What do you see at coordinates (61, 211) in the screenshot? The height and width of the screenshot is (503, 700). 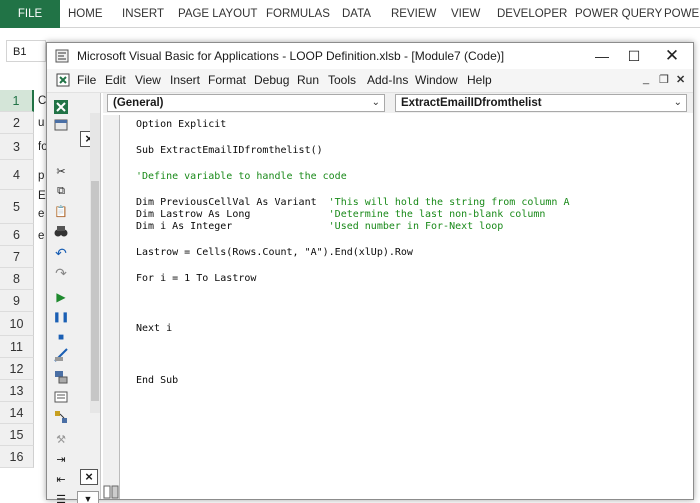 I see `paste-icon: 📋` at bounding box center [61, 211].